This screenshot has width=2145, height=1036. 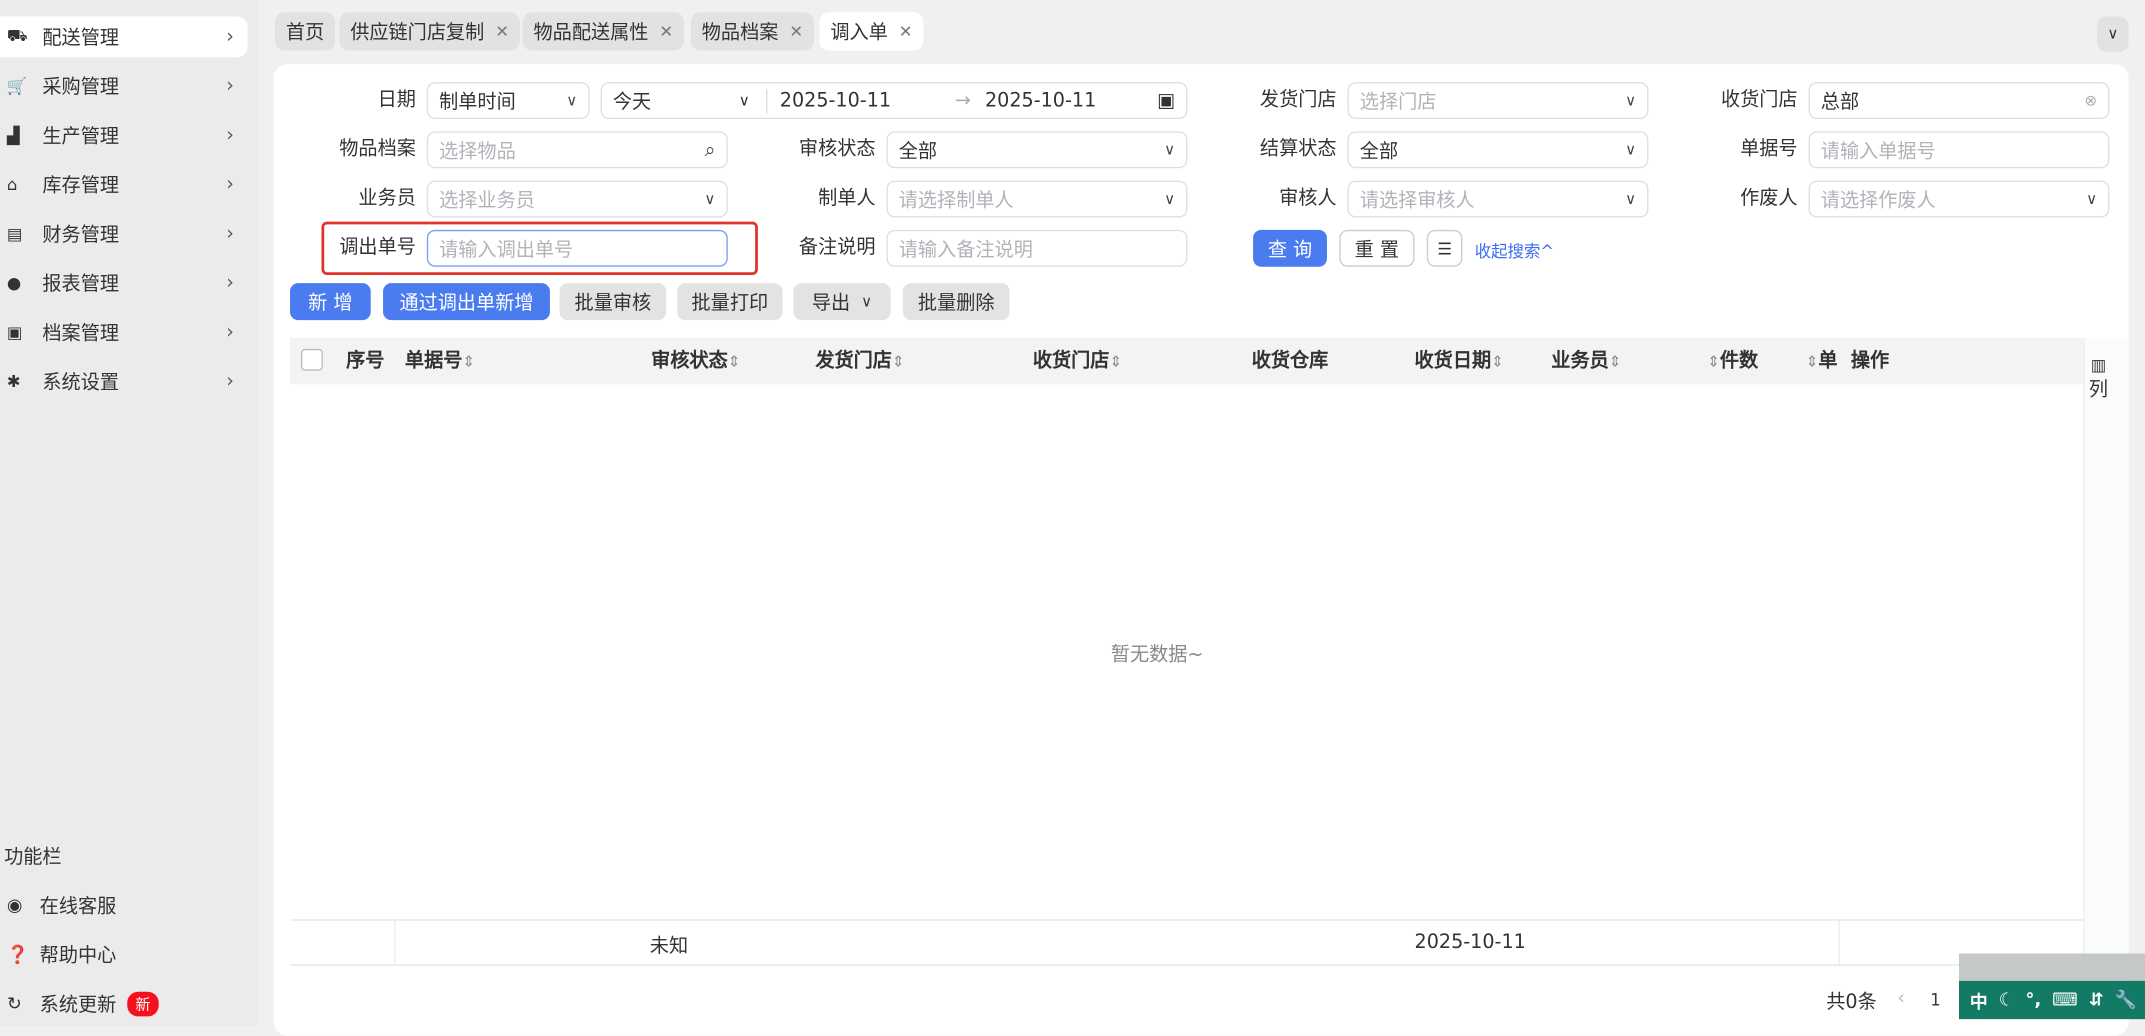 What do you see at coordinates (1290, 248) in the screenshot?
I see `query-button: 查 询` at bounding box center [1290, 248].